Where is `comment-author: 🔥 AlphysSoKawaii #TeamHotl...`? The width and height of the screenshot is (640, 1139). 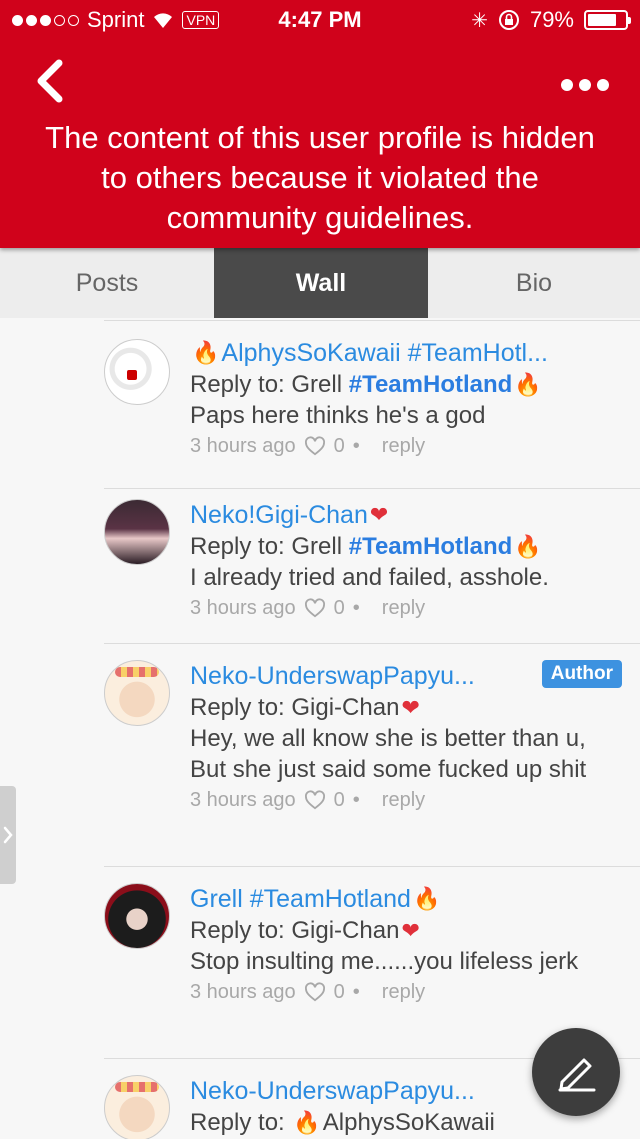
comment-author: 🔥 AlphysSoKawaii #TeamHotl... is located at coordinates (406, 353).